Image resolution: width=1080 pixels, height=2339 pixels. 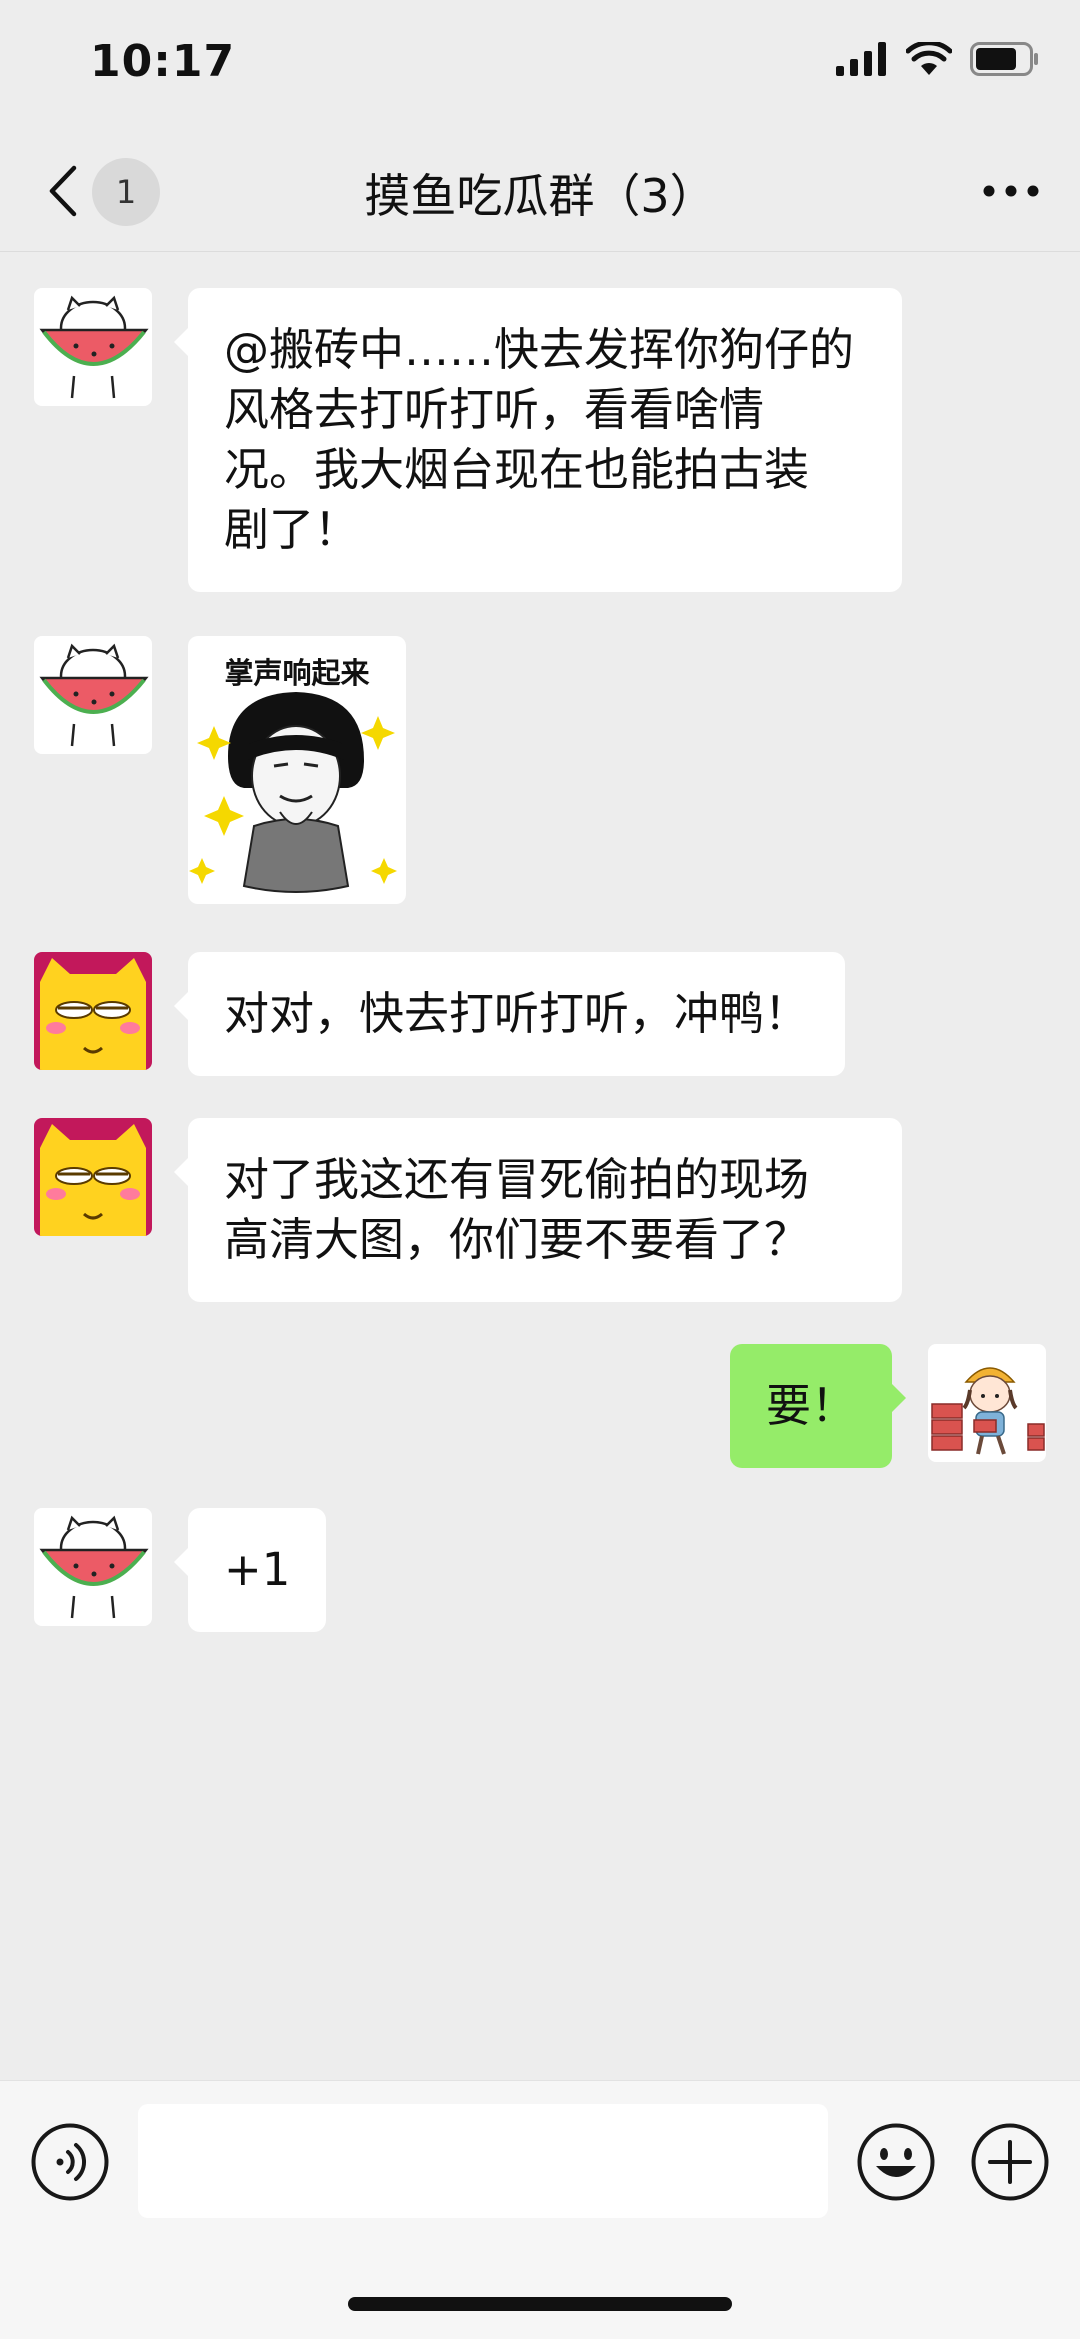 I want to click on emoji-icon, so click(x=896, y=2162).